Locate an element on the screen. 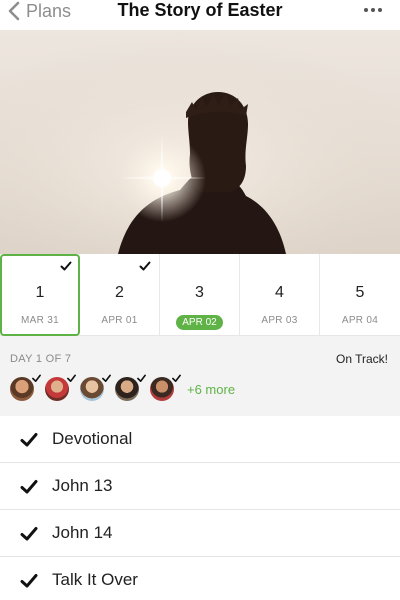  day-tab-5: 5 APR 04 is located at coordinates (360, 295).